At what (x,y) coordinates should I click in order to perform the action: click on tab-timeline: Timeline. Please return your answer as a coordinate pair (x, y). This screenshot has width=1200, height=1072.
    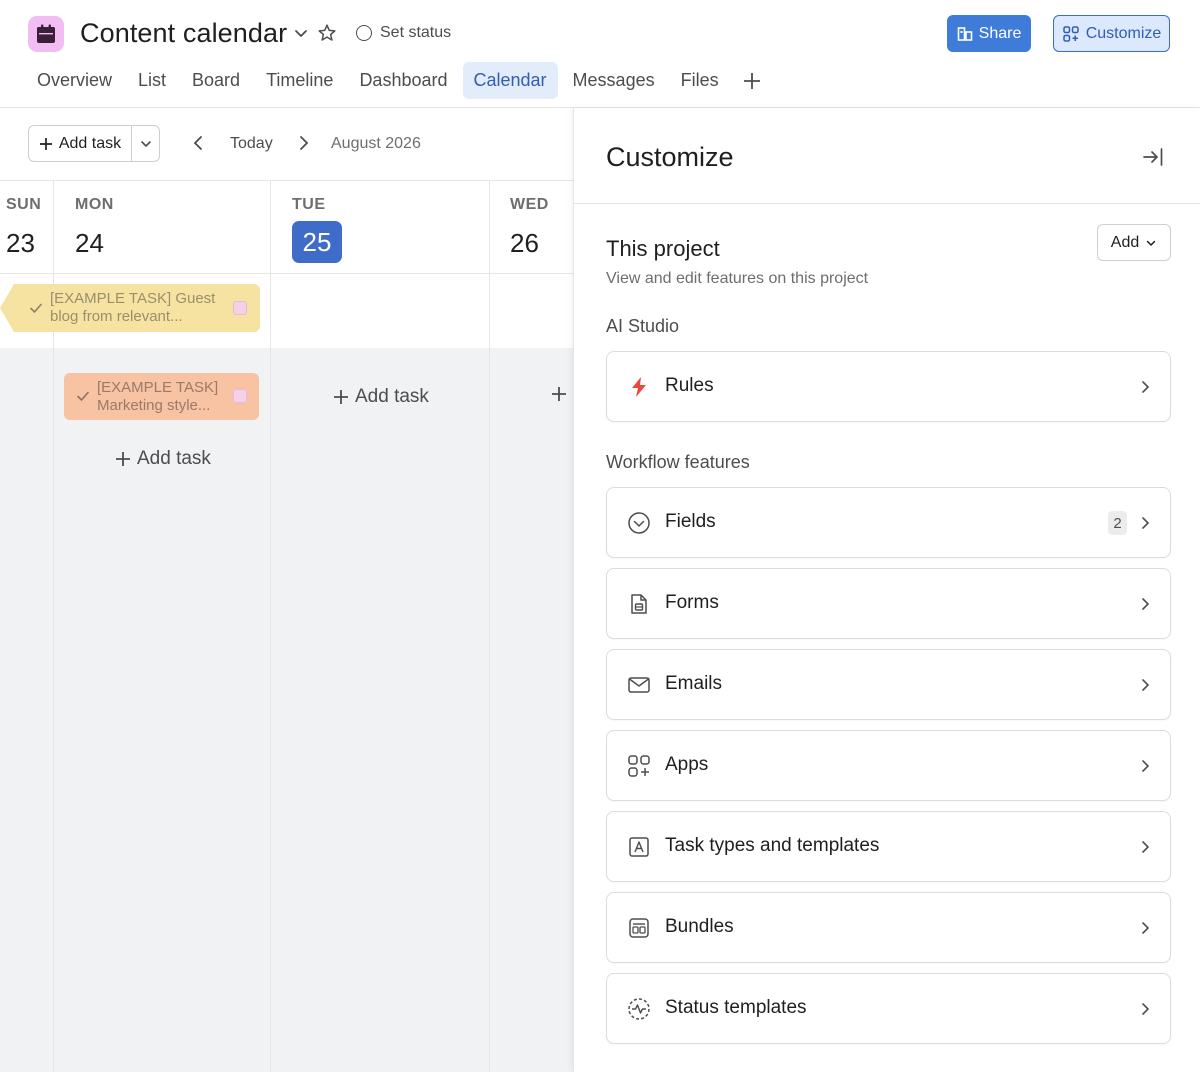
    Looking at the image, I should click on (299, 80).